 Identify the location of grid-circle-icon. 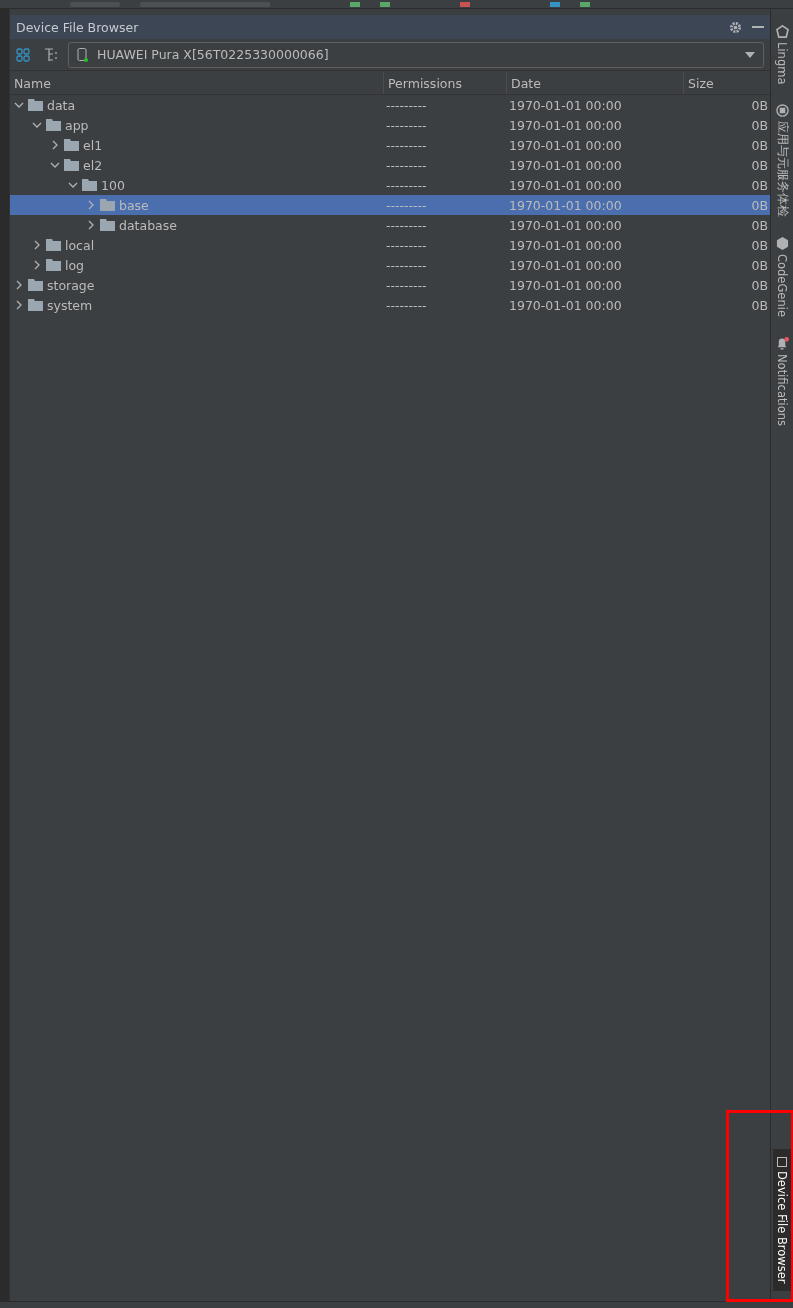
(782, 111).